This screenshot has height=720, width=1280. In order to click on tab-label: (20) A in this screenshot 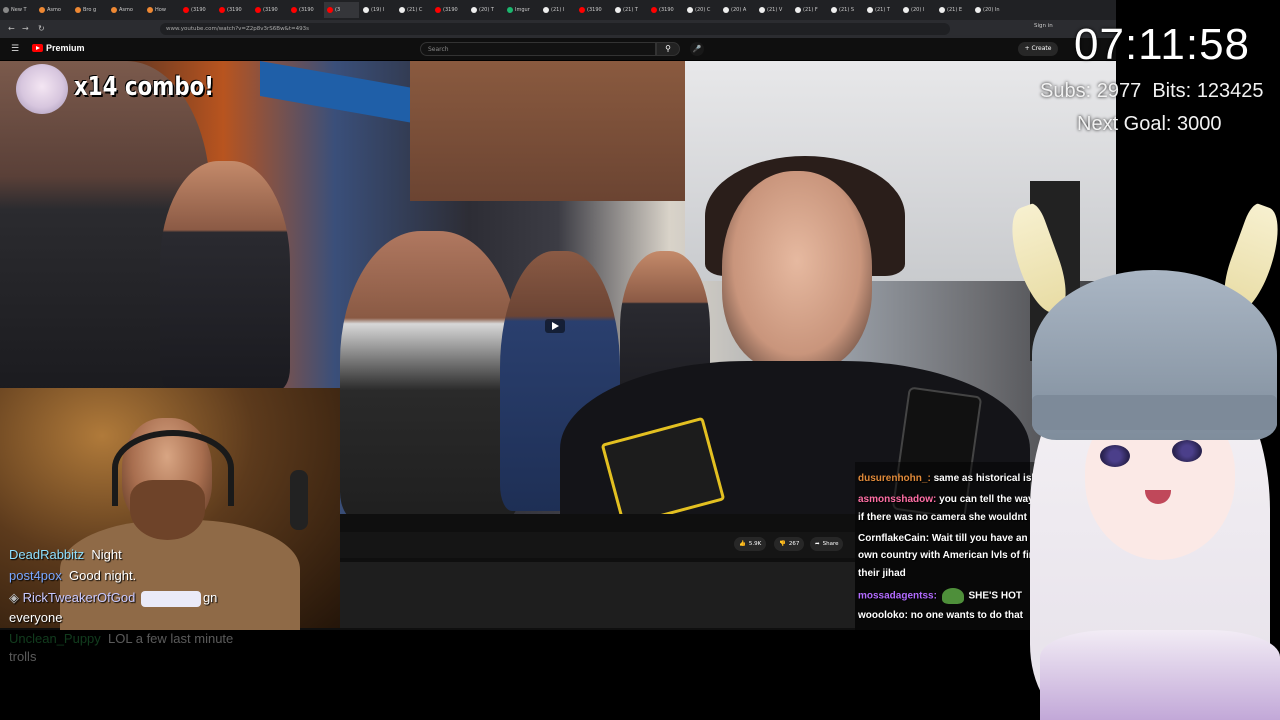, I will do `click(739, 10)`.